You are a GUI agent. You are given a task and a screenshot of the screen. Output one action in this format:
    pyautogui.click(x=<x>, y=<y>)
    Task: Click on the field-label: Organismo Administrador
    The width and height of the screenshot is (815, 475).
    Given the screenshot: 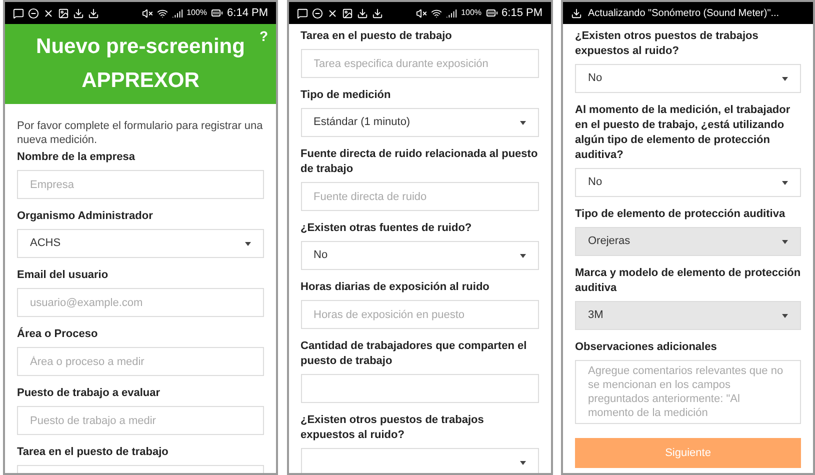 What is the action you would take?
    pyautogui.click(x=85, y=216)
    